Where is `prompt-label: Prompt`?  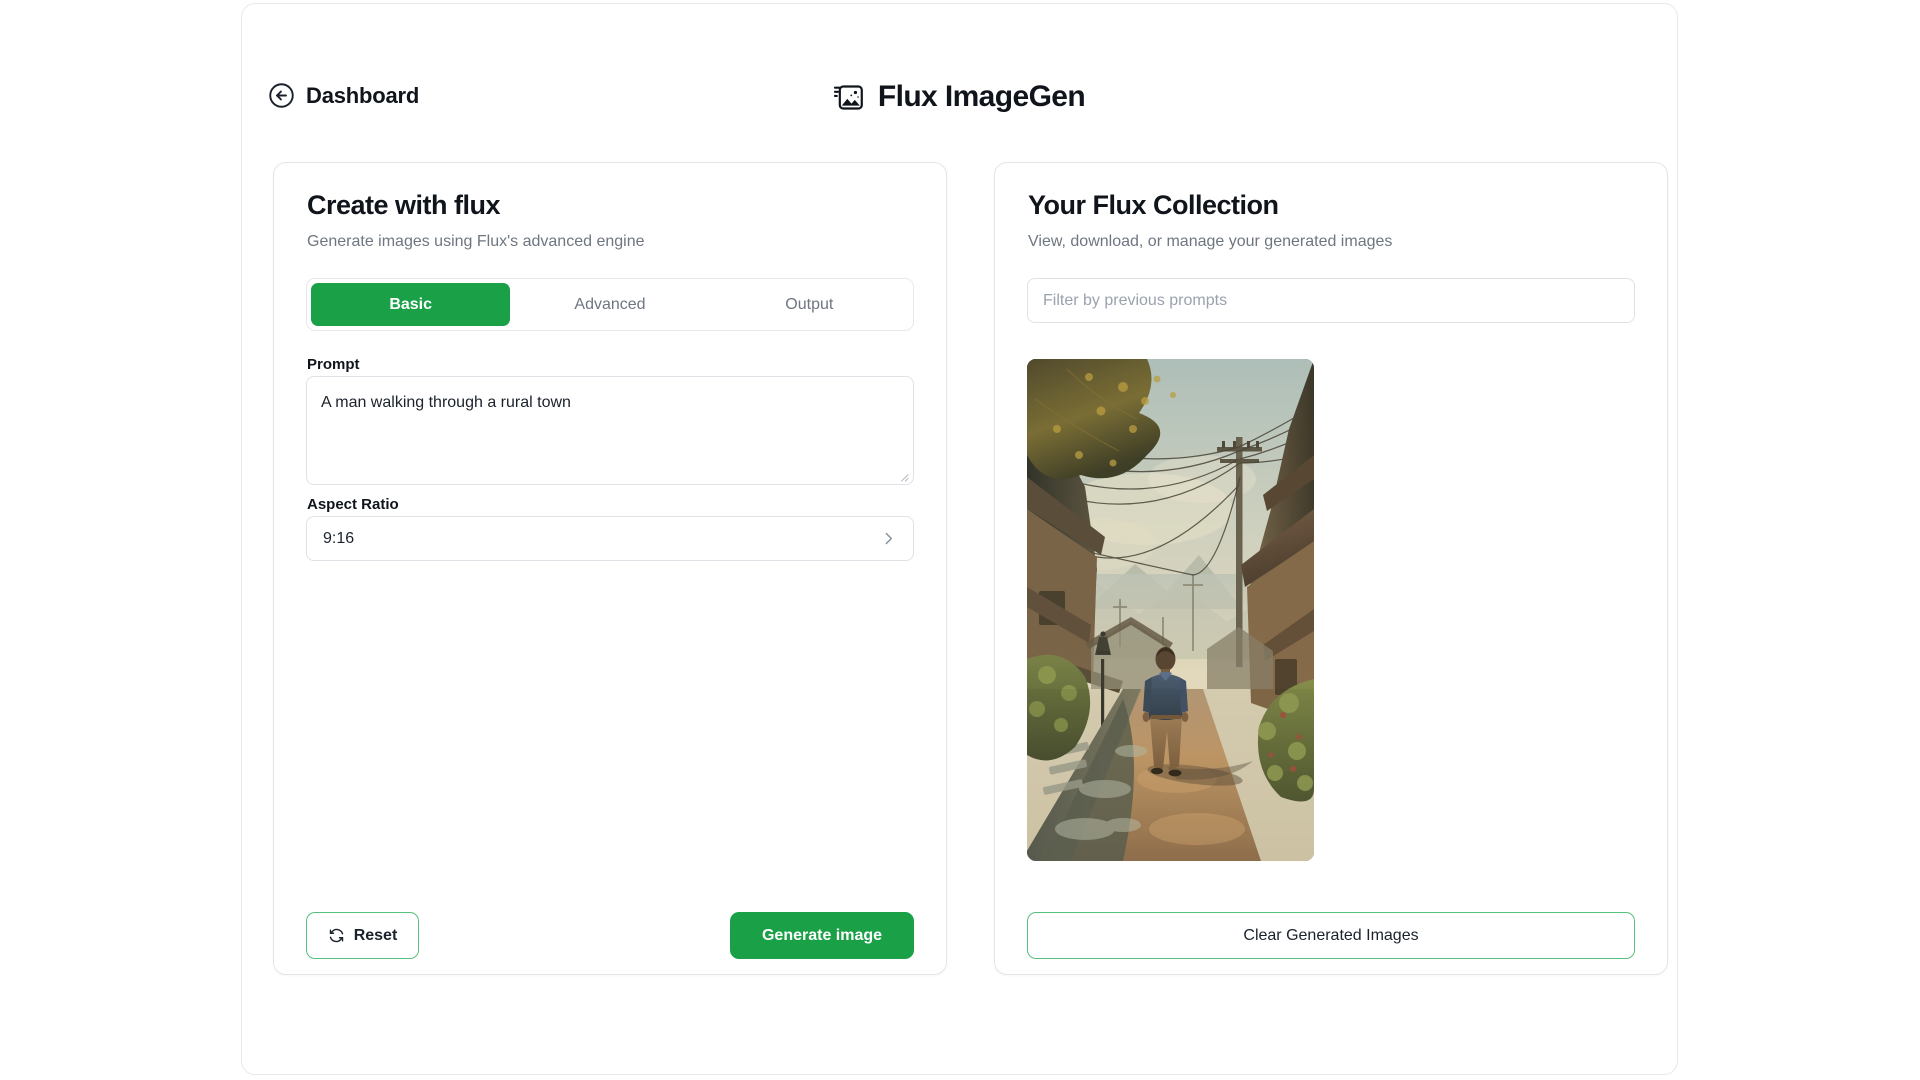 prompt-label: Prompt is located at coordinates (333, 364).